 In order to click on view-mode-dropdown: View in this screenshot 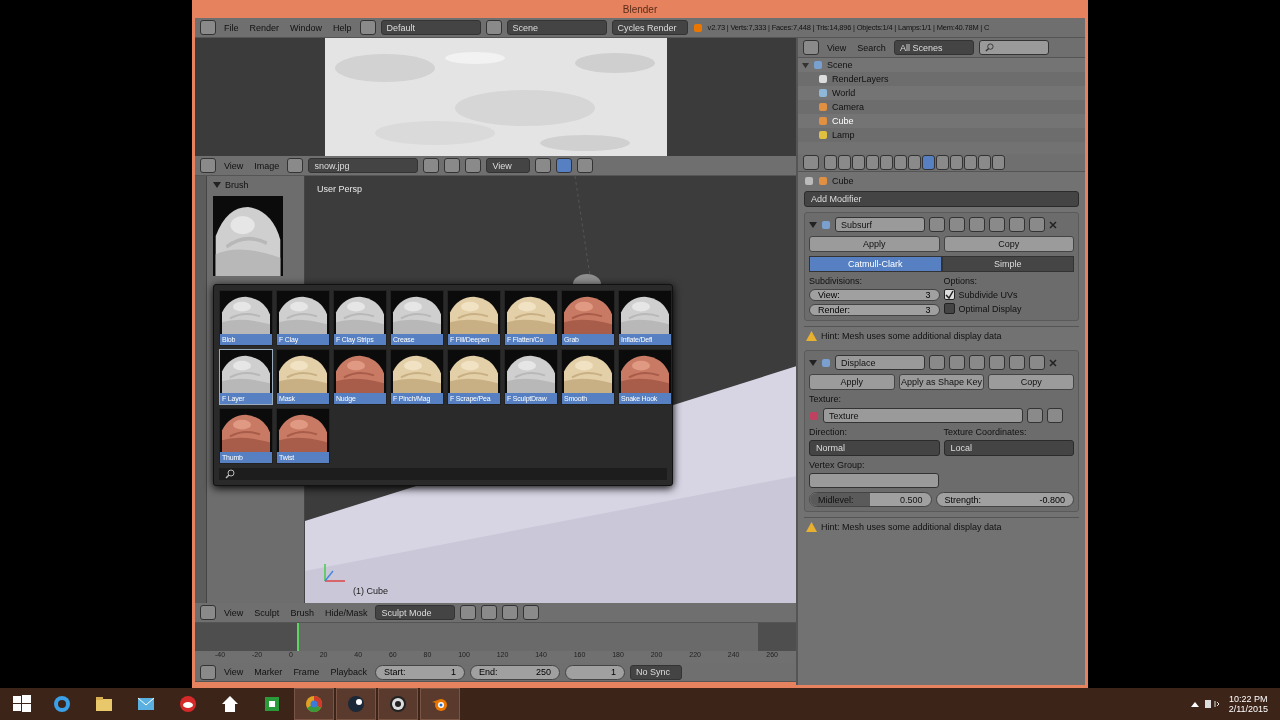, I will do `click(508, 165)`.